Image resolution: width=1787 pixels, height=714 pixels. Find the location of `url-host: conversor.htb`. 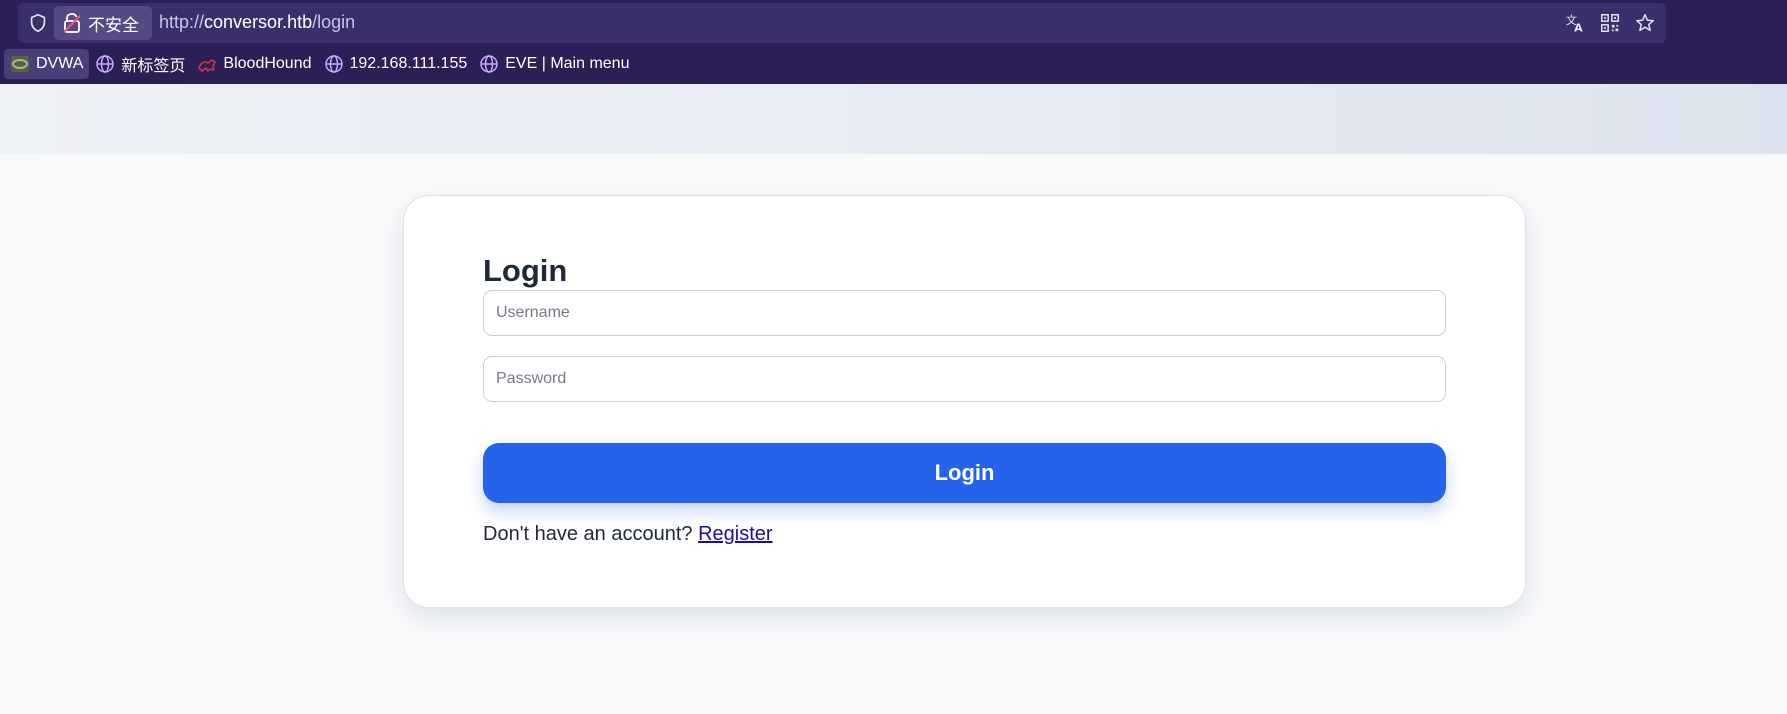

url-host: conversor.htb is located at coordinates (258, 22).